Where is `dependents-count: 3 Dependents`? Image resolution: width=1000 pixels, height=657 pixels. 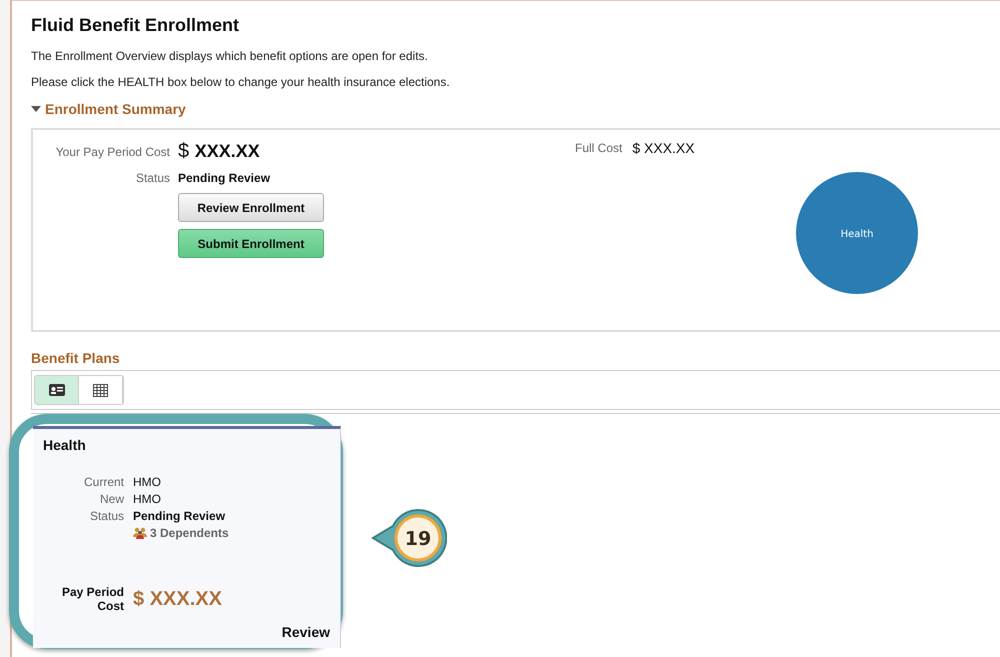 dependents-count: 3 Dependents is located at coordinates (189, 533).